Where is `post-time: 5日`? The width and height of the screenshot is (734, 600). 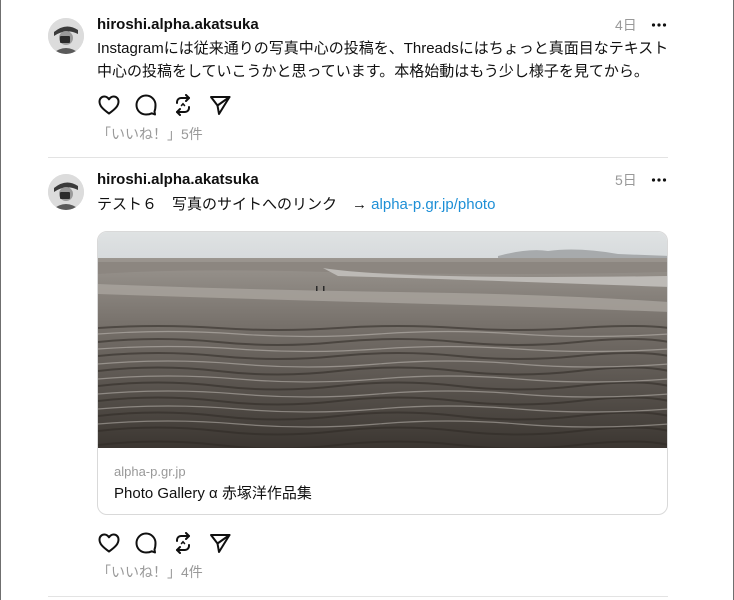
post-time: 5日 is located at coordinates (626, 180).